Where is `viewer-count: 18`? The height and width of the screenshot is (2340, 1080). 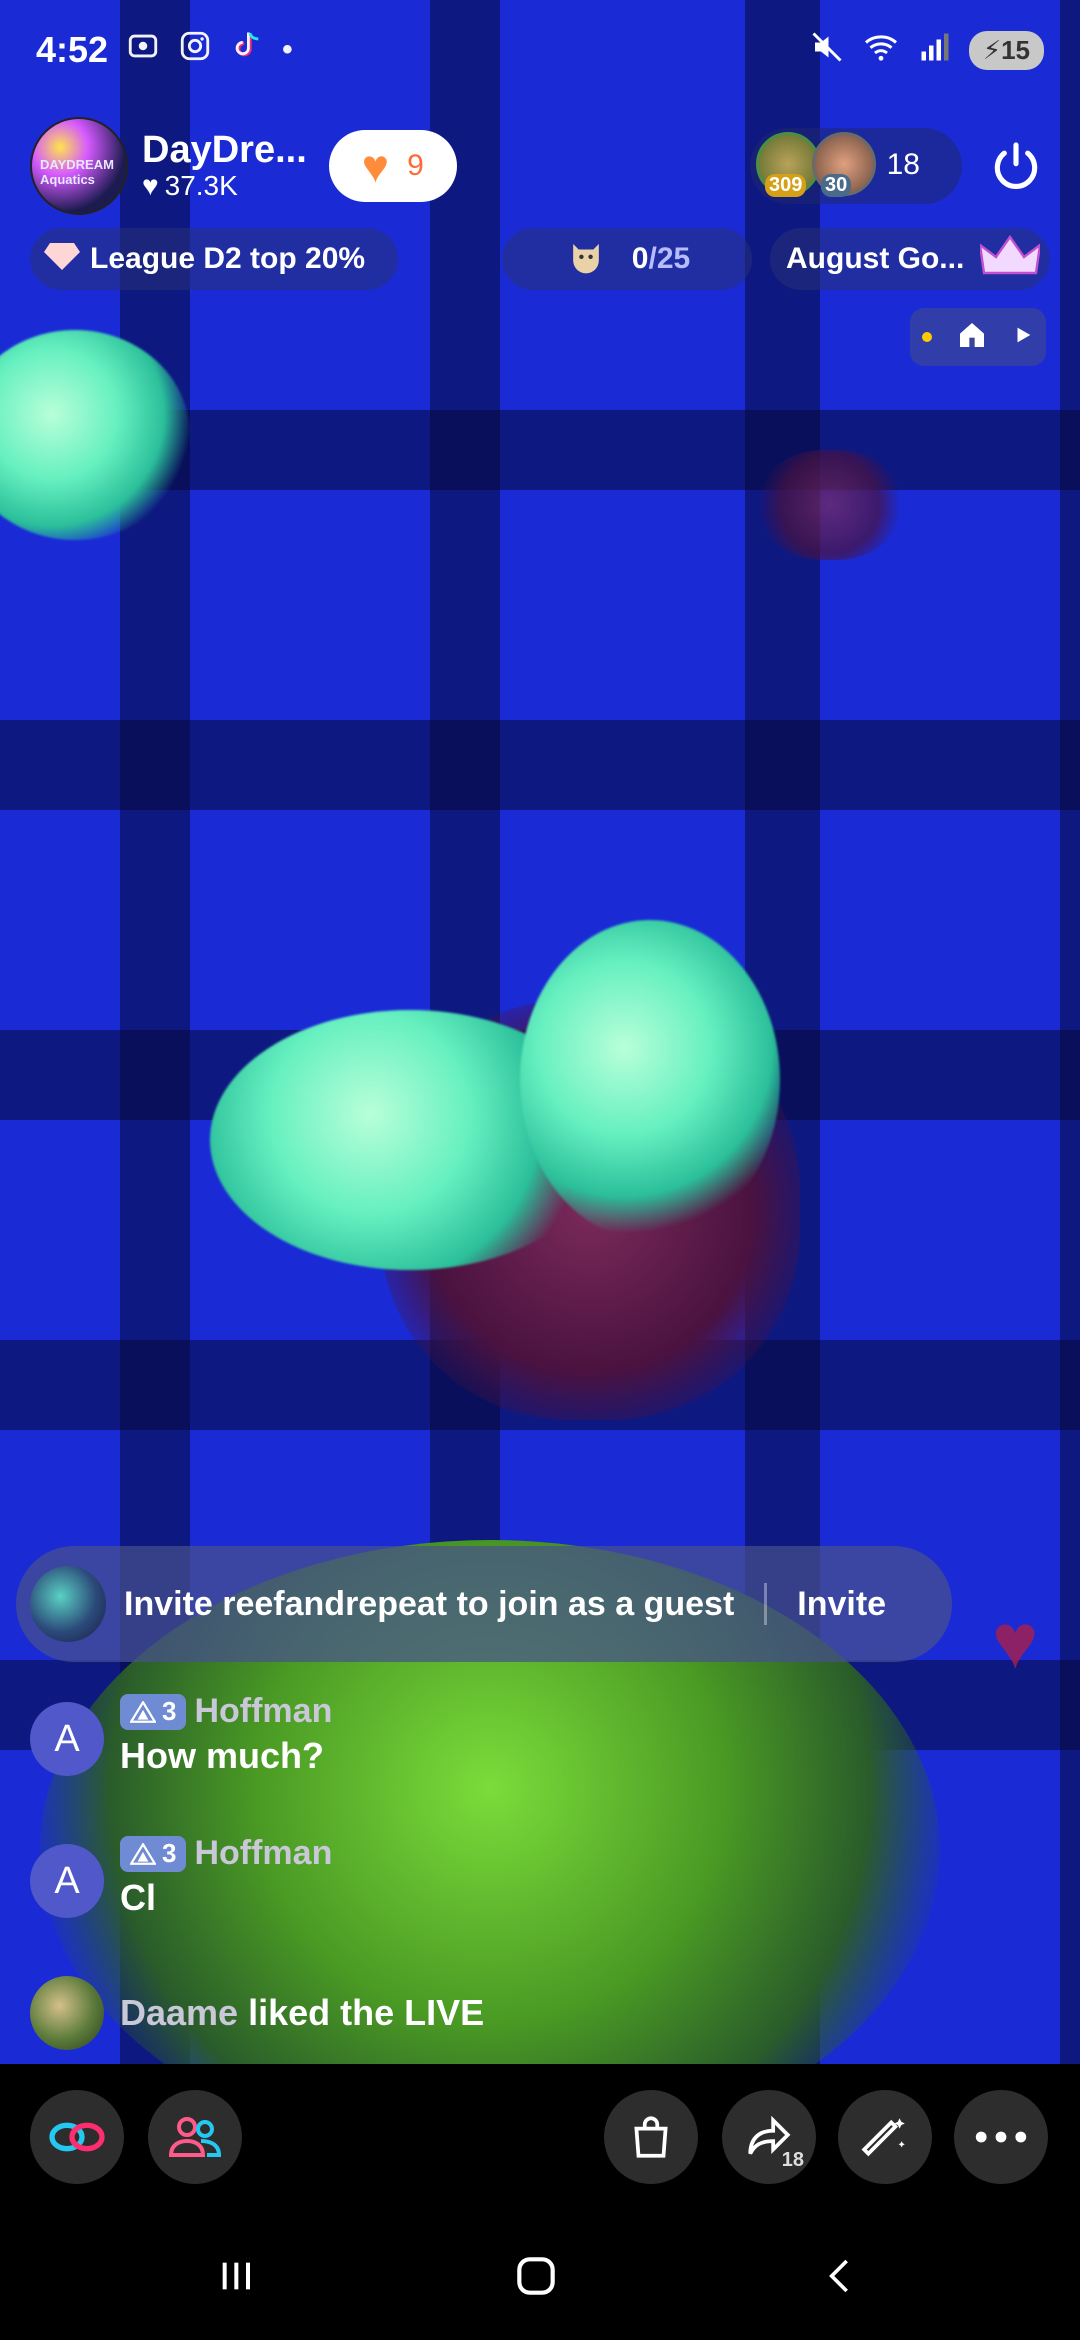
viewer-count: 18 is located at coordinates (903, 164).